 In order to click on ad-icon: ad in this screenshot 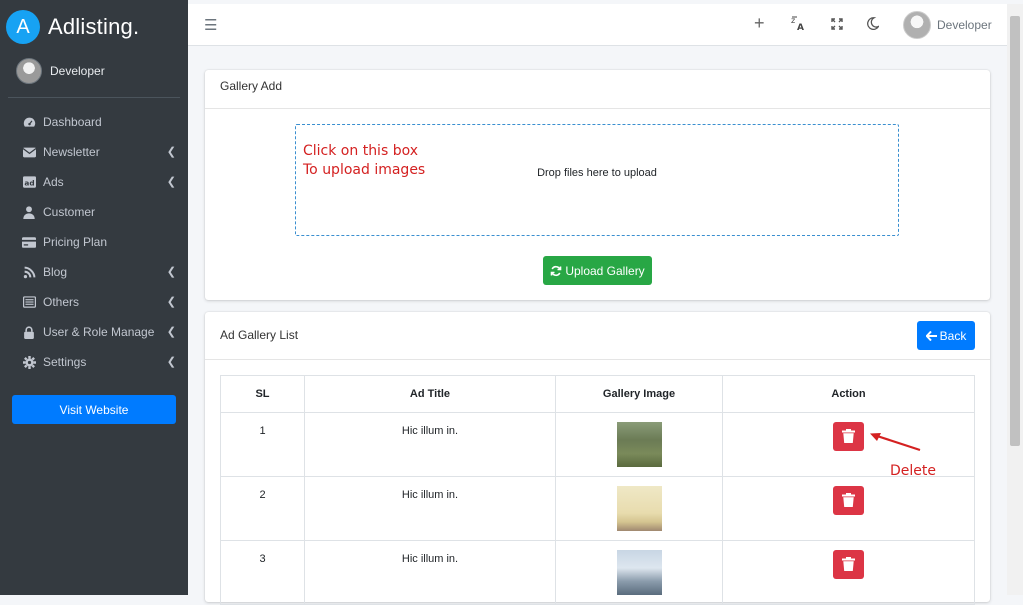, I will do `click(29, 182)`.